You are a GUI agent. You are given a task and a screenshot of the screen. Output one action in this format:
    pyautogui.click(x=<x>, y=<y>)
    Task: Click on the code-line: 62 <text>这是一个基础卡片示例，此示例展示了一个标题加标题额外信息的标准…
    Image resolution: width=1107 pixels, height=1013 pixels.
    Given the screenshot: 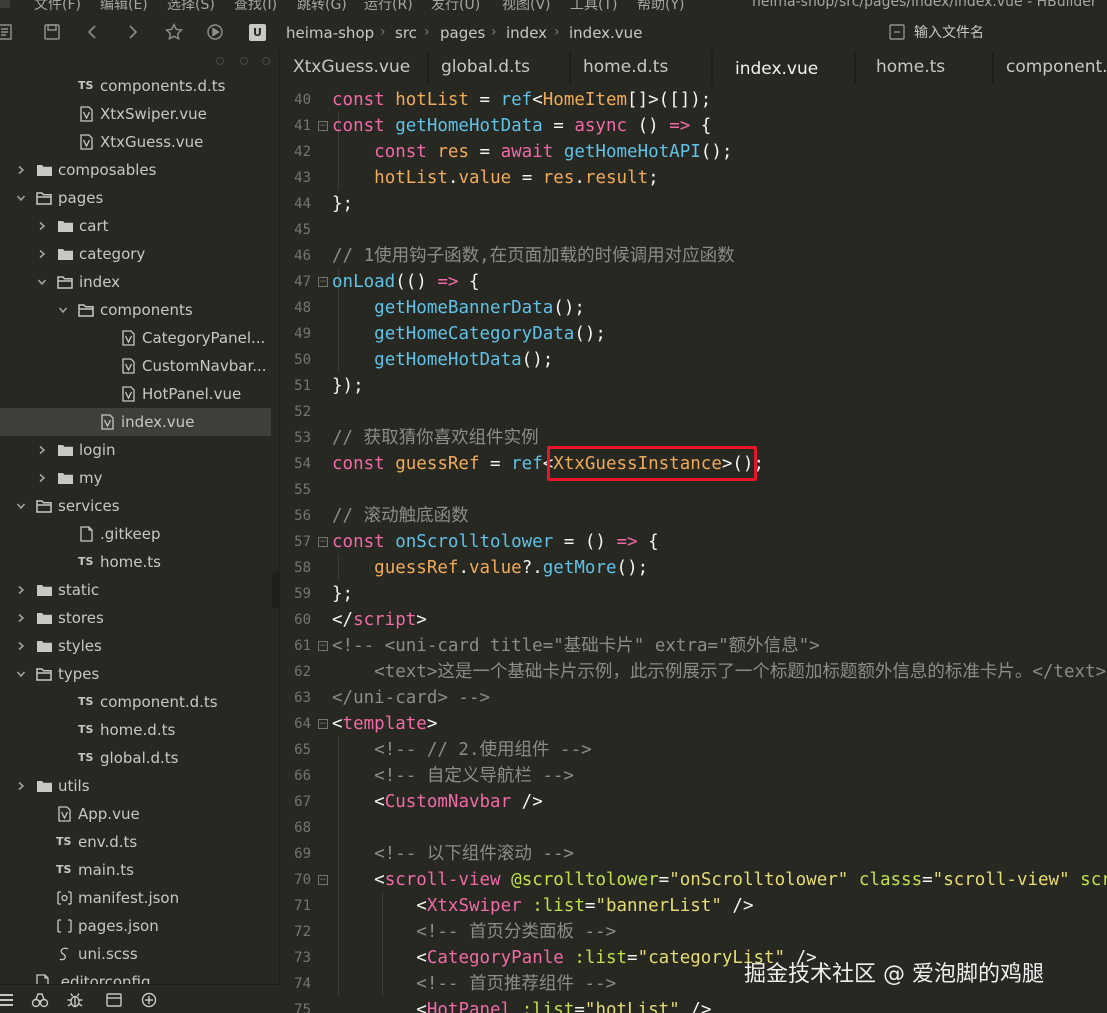 What is the action you would take?
    pyautogui.click(x=694, y=672)
    